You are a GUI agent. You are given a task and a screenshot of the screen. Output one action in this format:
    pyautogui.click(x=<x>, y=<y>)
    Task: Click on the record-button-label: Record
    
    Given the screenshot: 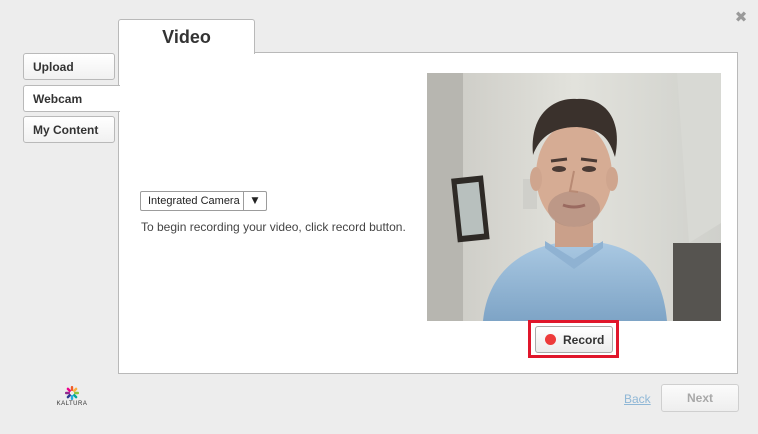 What is the action you would take?
    pyautogui.click(x=584, y=339)
    